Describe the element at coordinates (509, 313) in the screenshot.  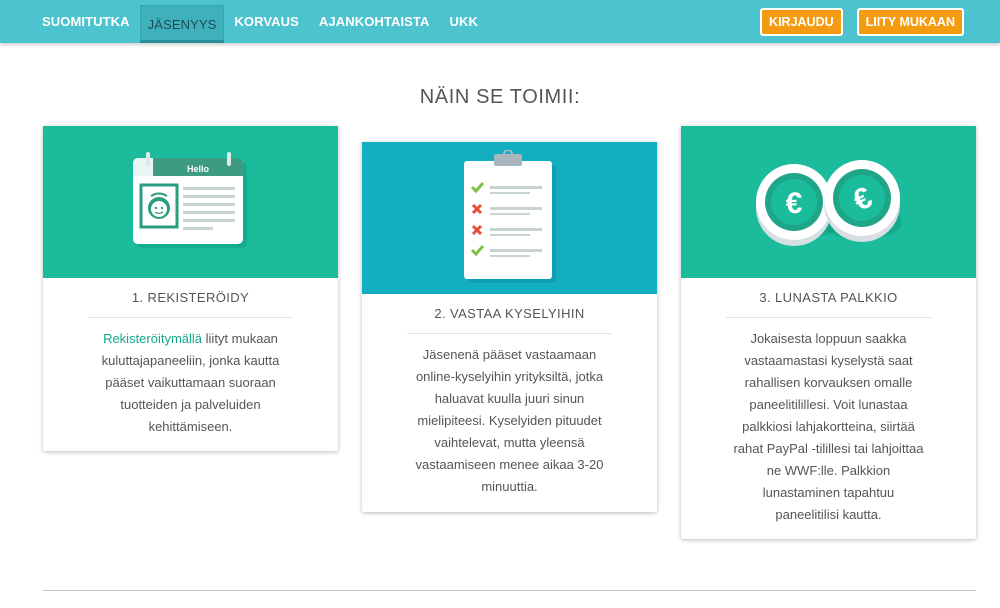
I see `card-heading: 2. VASTAA KYSELYIHIN` at that location.